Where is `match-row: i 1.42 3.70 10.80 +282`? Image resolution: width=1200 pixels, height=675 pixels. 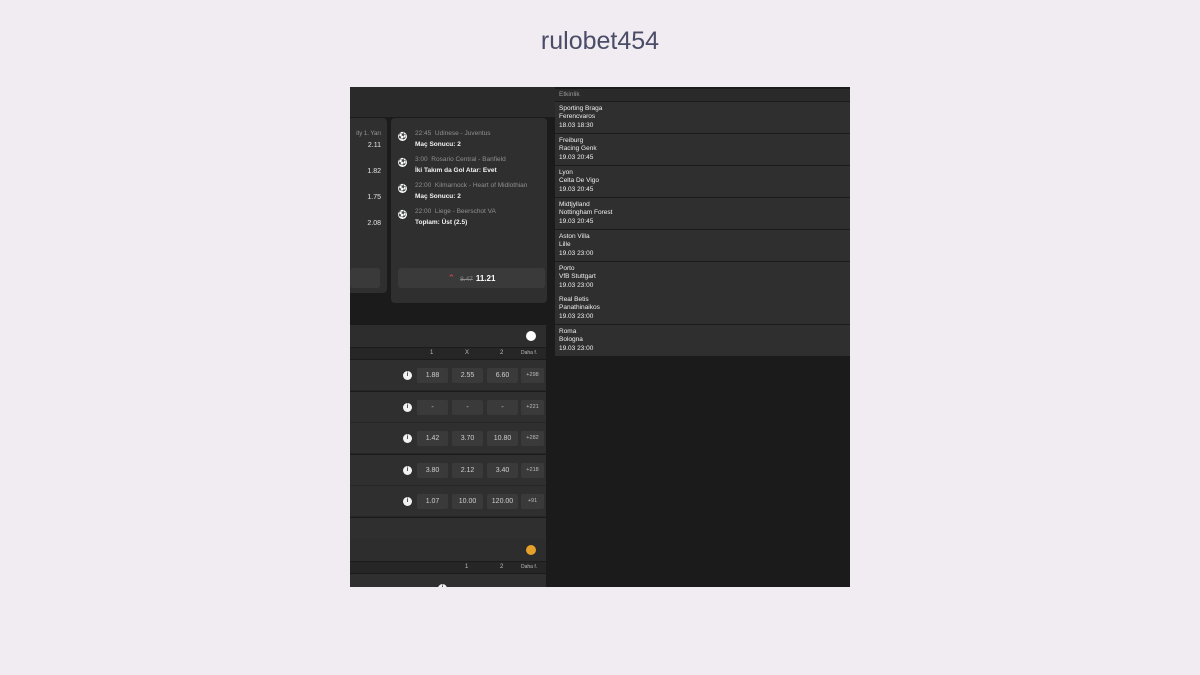 match-row: i 1.42 3.70 10.80 +282 is located at coordinates (448, 438).